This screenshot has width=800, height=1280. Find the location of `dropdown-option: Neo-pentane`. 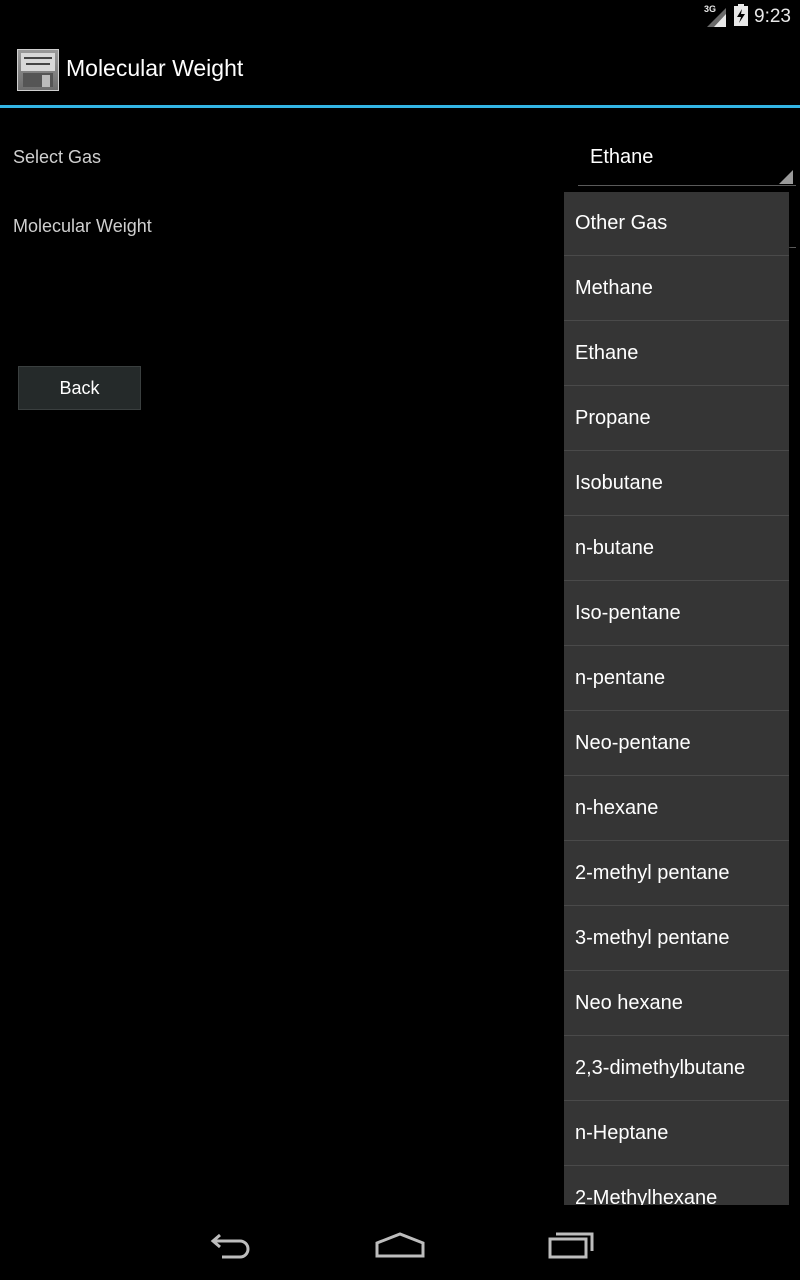

dropdown-option: Neo-pentane is located at coordinates (676, 744).